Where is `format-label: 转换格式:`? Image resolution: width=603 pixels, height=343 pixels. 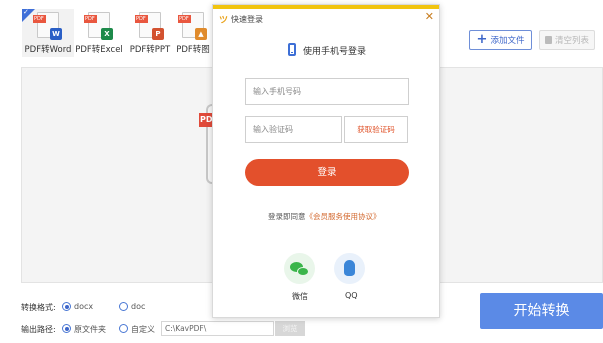
format-label: 转换格式: is located at coordinates (38, 307).